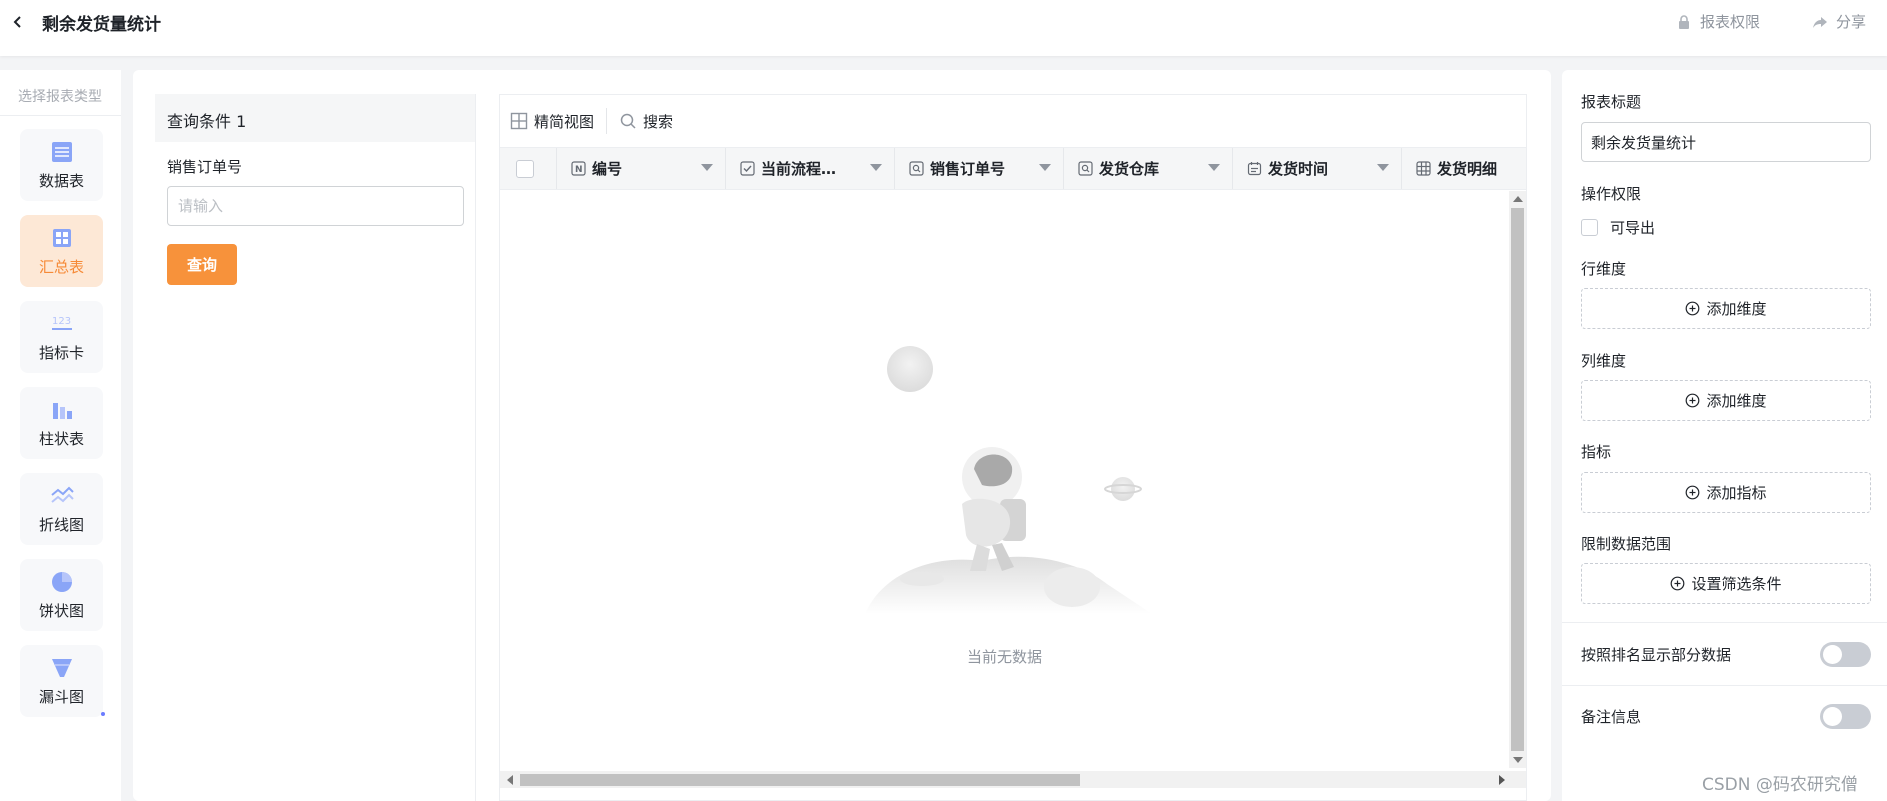 This screenshot has width=1887, height=801. What do you see at coordinates (1013, 121) in the screenshot?
I see `table-toolbar: 精简视图 搜索` at bounding box center [1013, 121].